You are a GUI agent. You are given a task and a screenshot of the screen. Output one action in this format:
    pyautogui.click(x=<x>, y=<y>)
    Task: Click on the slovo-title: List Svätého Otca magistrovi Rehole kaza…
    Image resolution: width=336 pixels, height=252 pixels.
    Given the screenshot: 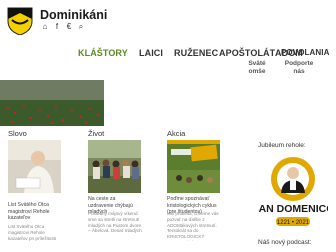 What is the action you would take?
    pyautogui.click(x=35, y=212)
    